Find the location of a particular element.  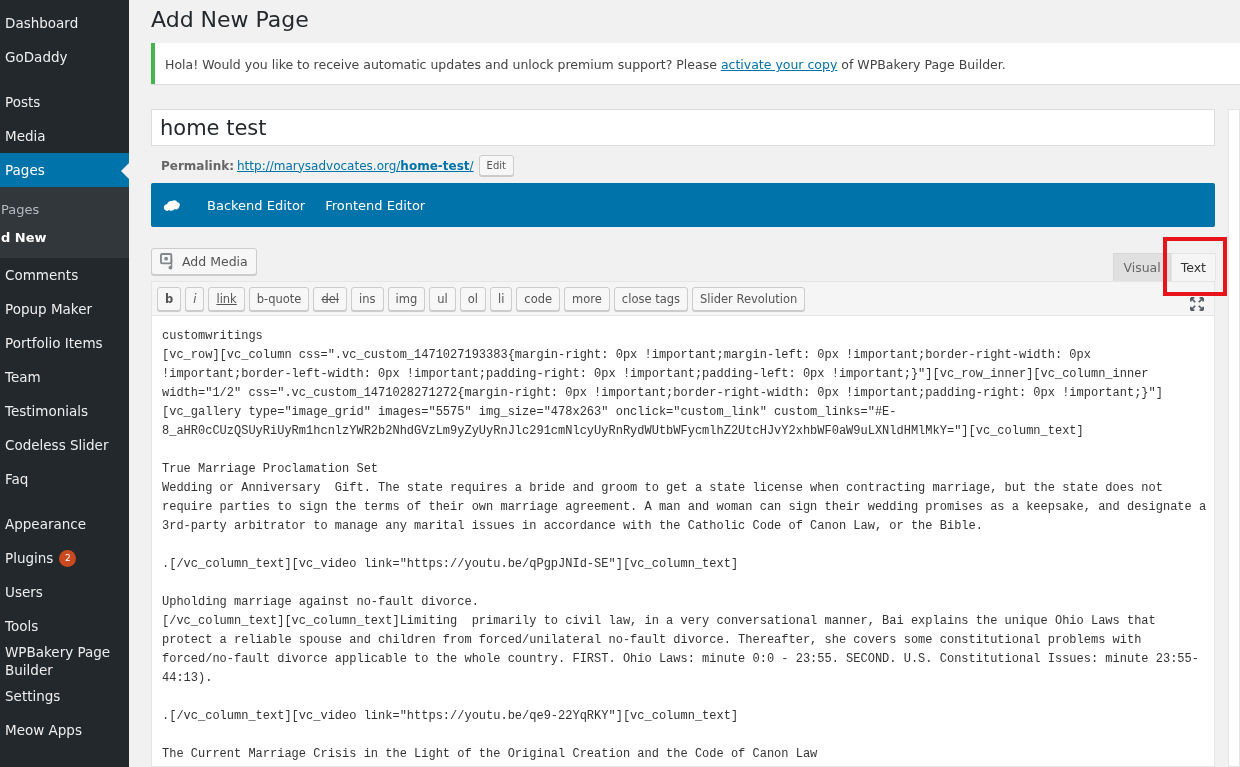

format-button: link is located at coordinates (226, 299).